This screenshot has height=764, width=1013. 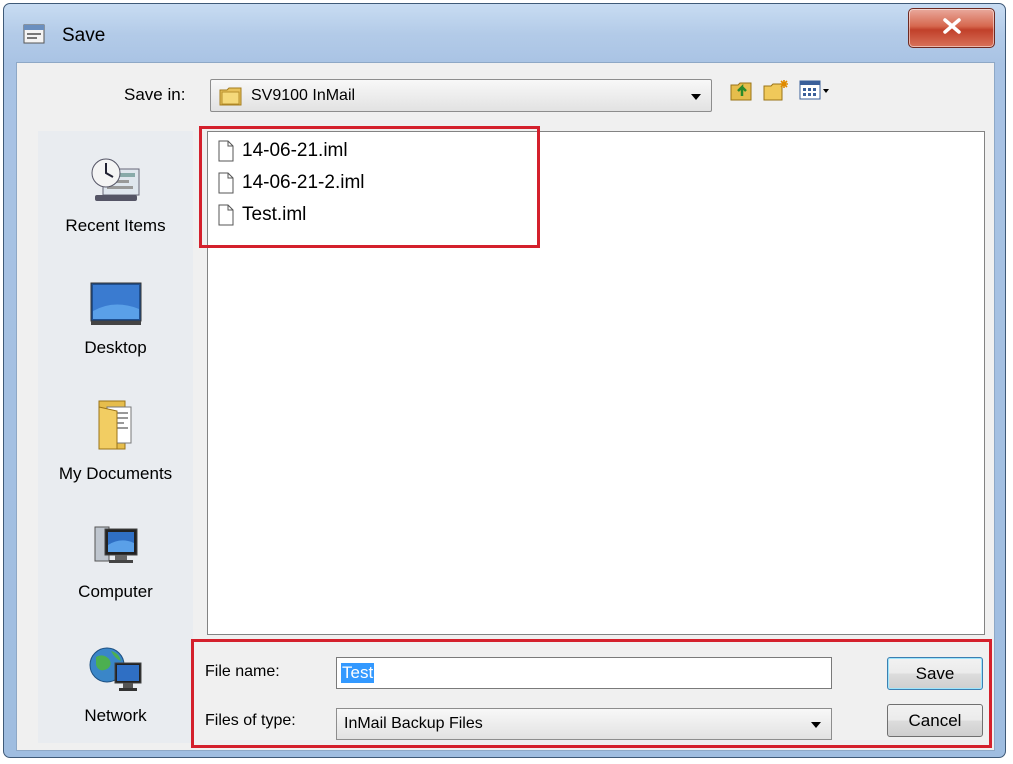 What do you see at coordinates (935, 720) in the screenshot?
I see `cancel-button: Cancel` at bounding box center [935, 720].